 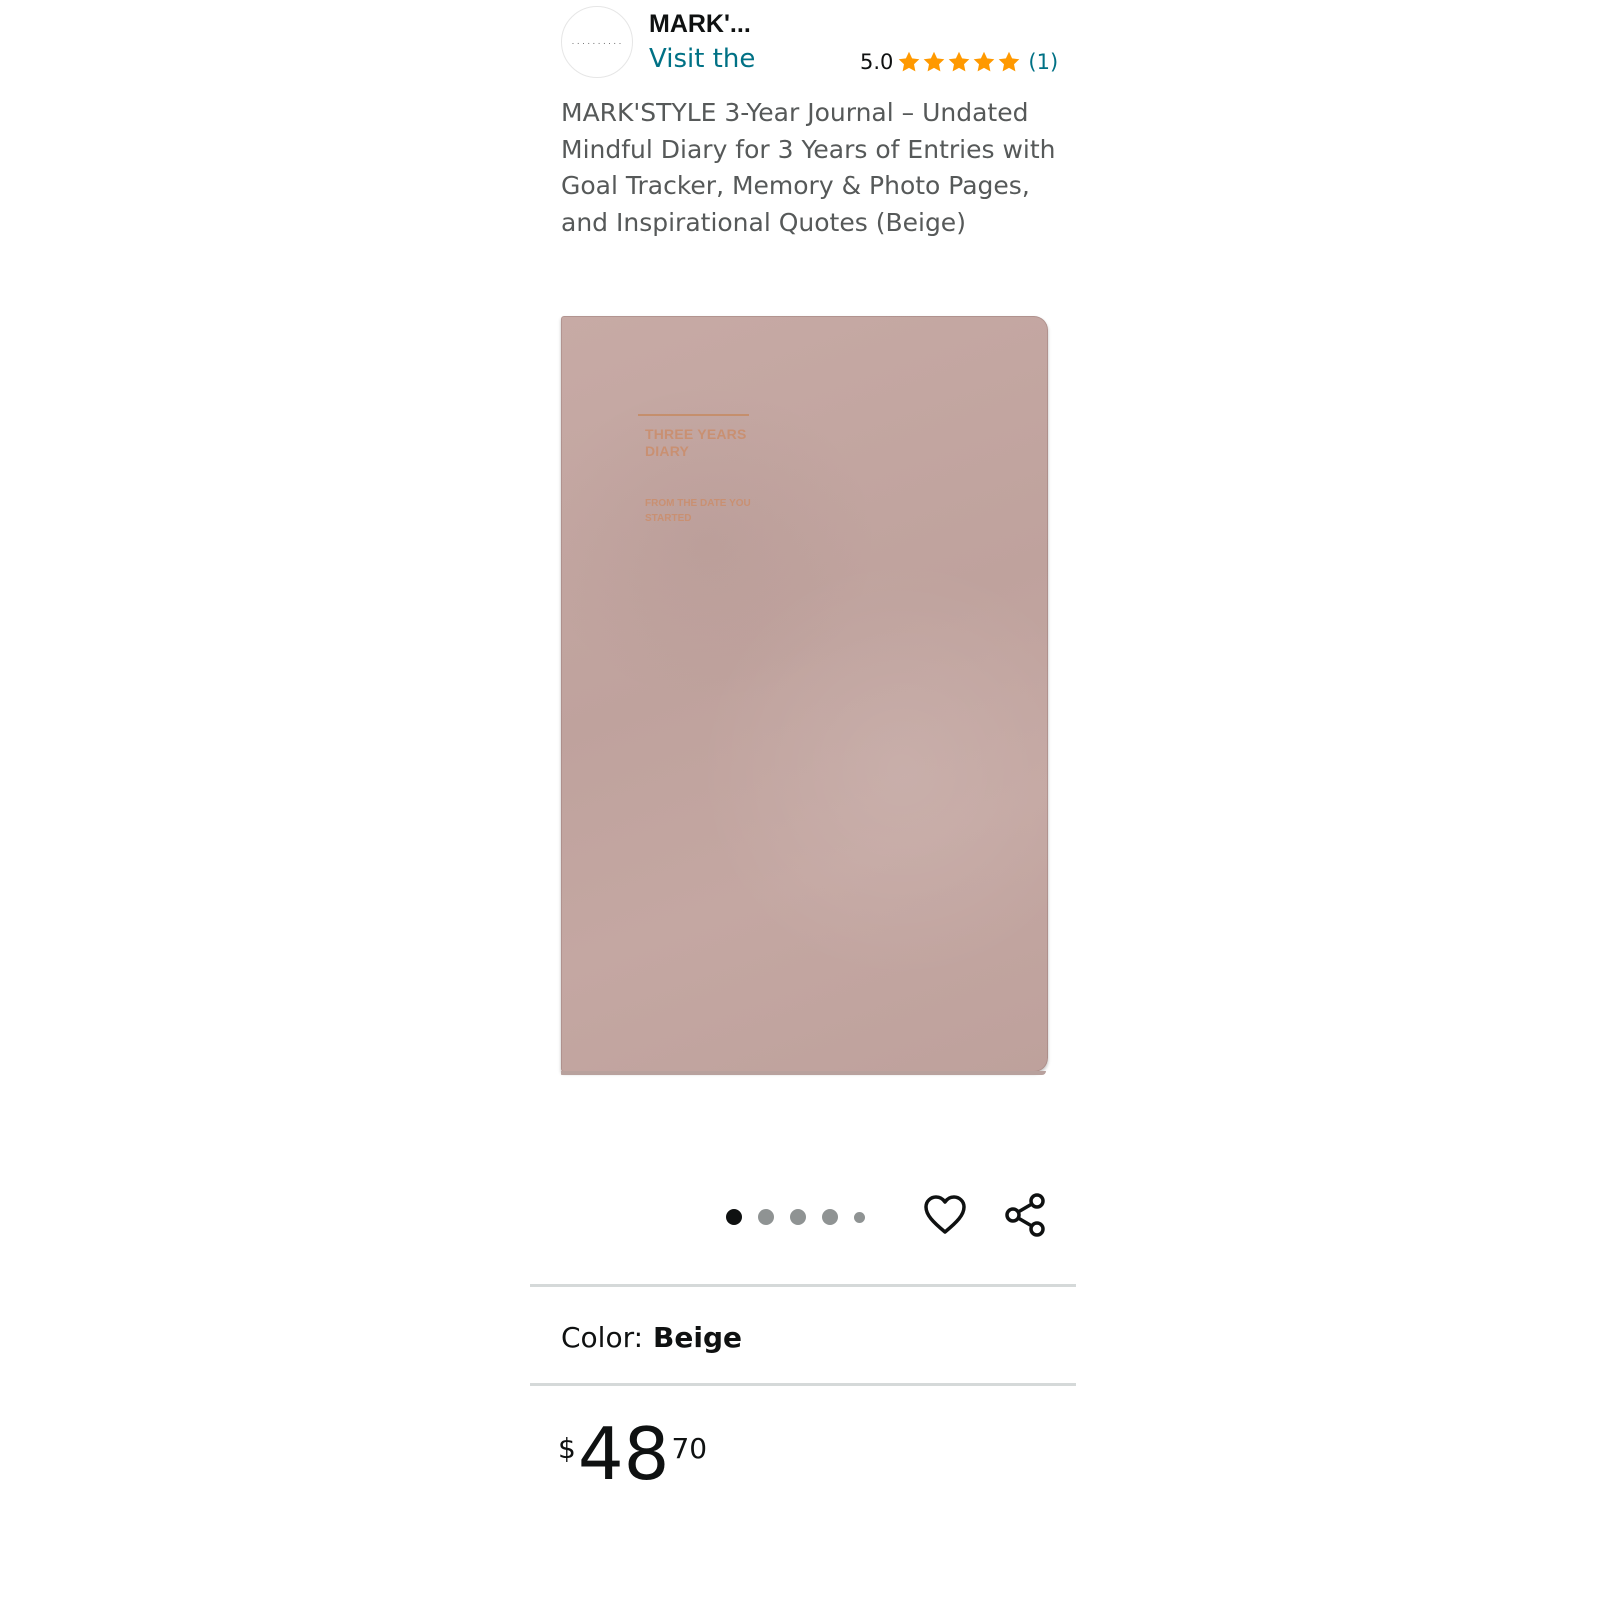 I want to click on rating-summary: 5.0 (1), so click(x=959, y=62).